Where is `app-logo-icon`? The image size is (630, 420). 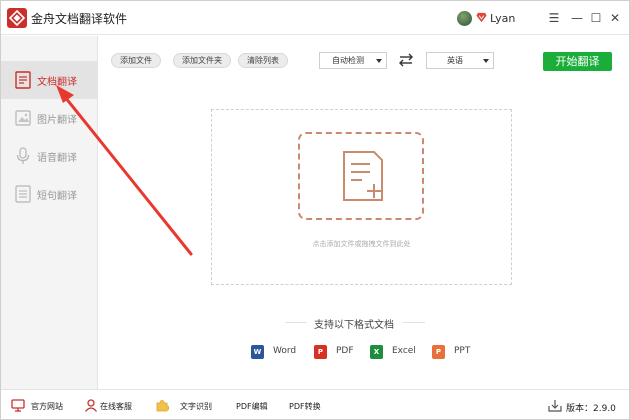
app-logo-icon is located at coordinates (17, 18).